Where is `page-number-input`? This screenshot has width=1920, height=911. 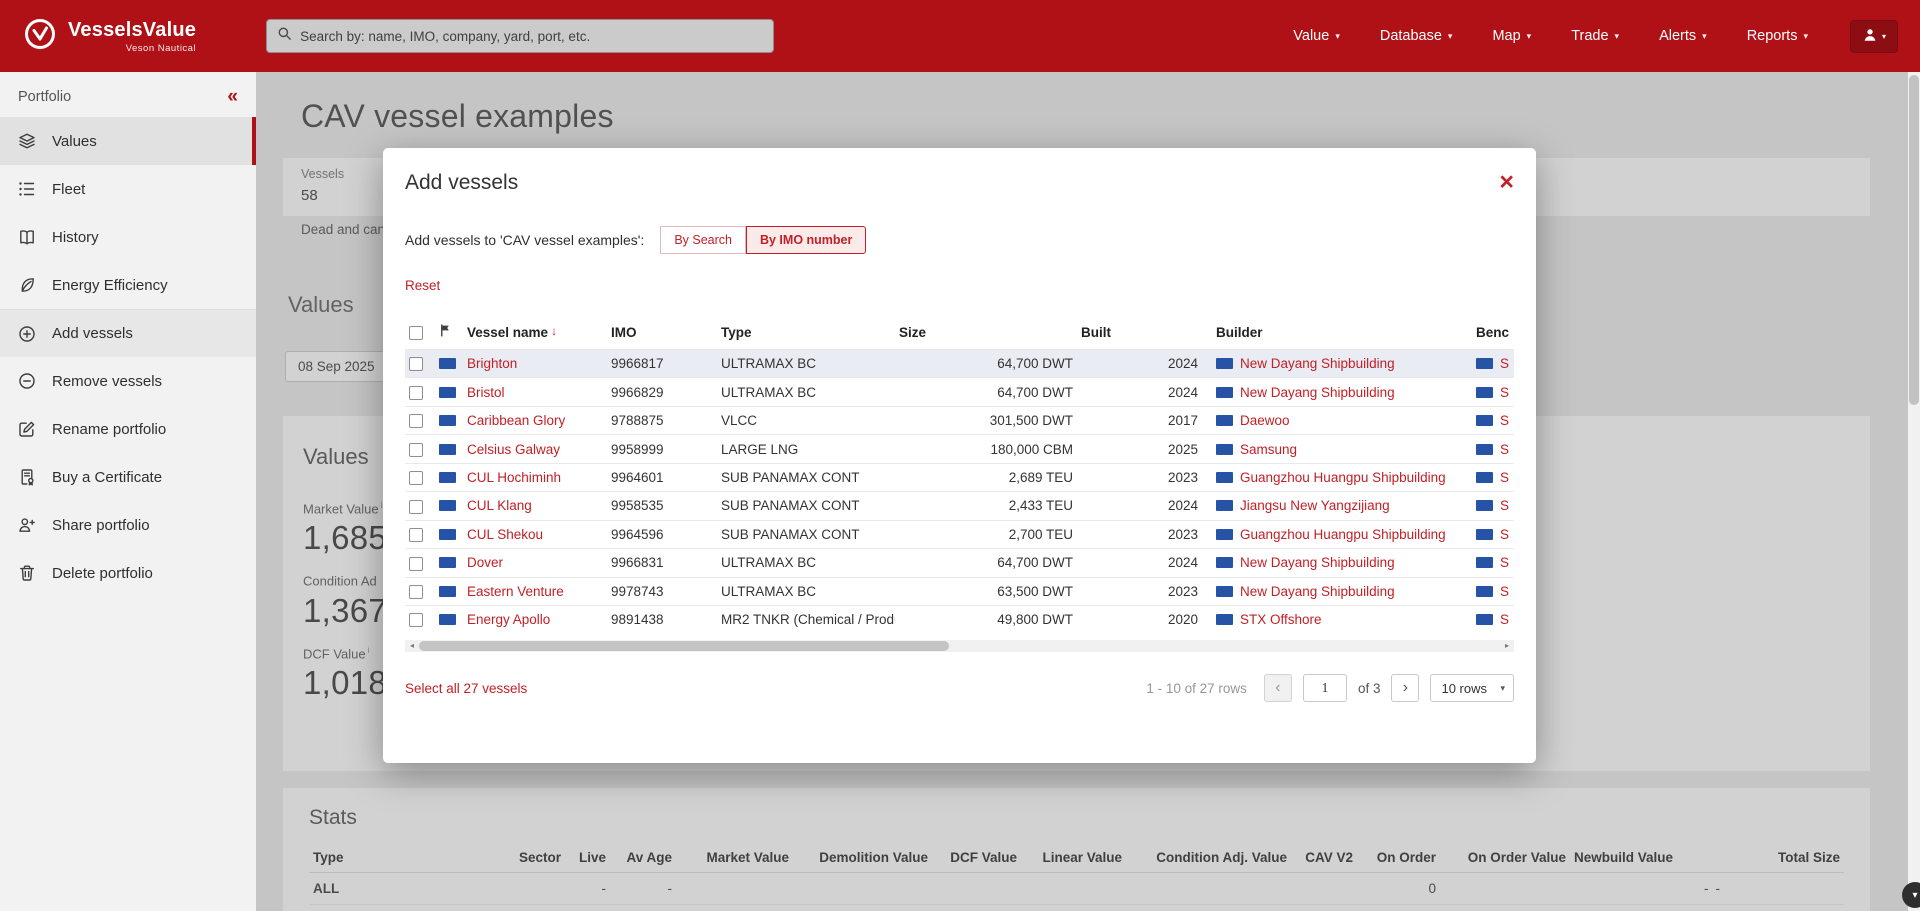
page-number-input is located at coordinates (1324, 688).